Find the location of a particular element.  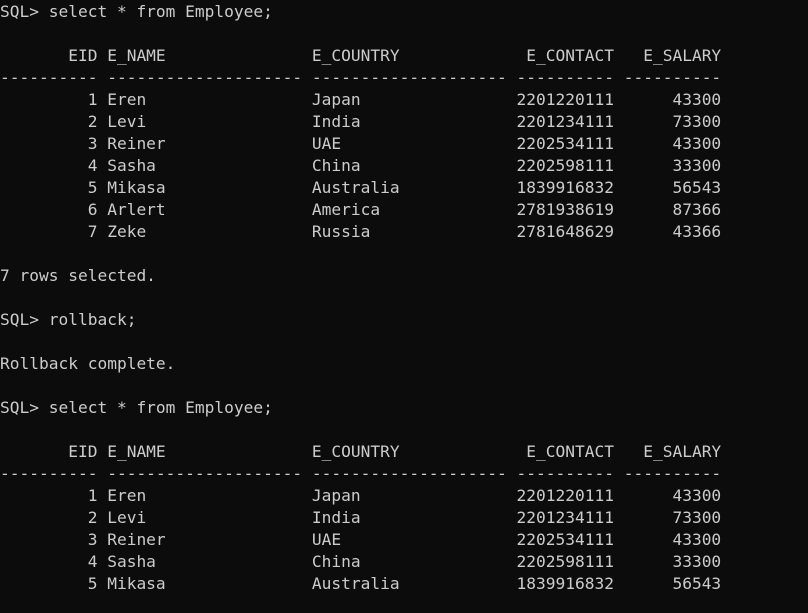

rollback-message: Rollback complete. is located at coordinates (88, 363).